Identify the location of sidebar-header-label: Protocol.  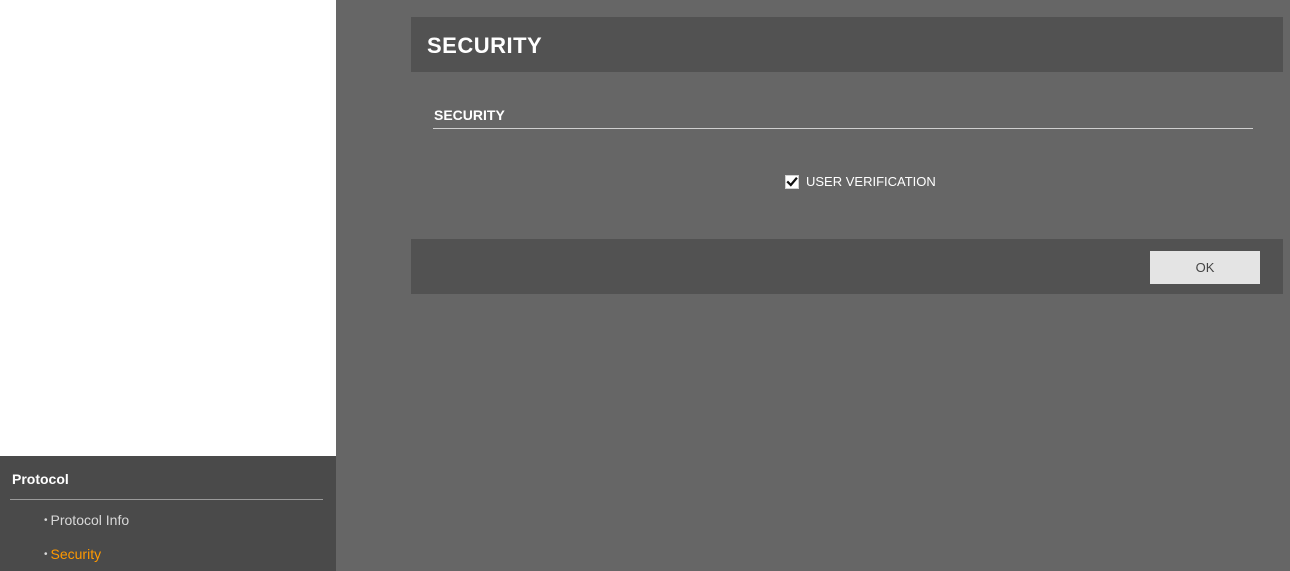
(40, 479).